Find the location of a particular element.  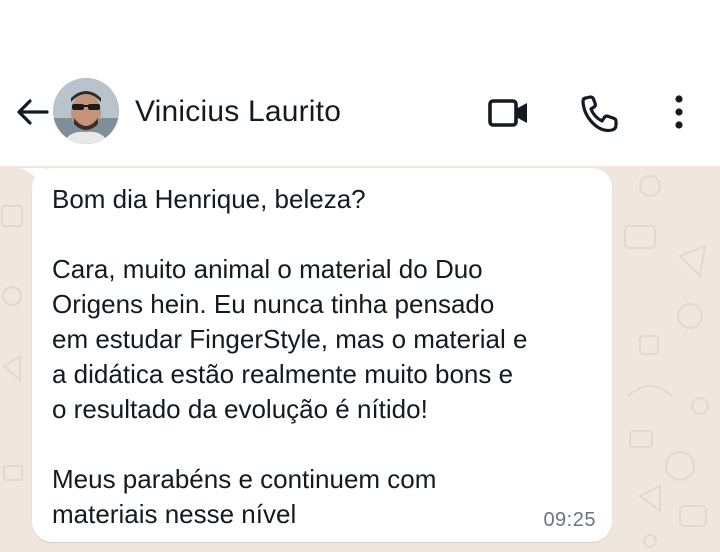

message-line: a didática estão realmente muito bons e is located at coordinates (283, 374).